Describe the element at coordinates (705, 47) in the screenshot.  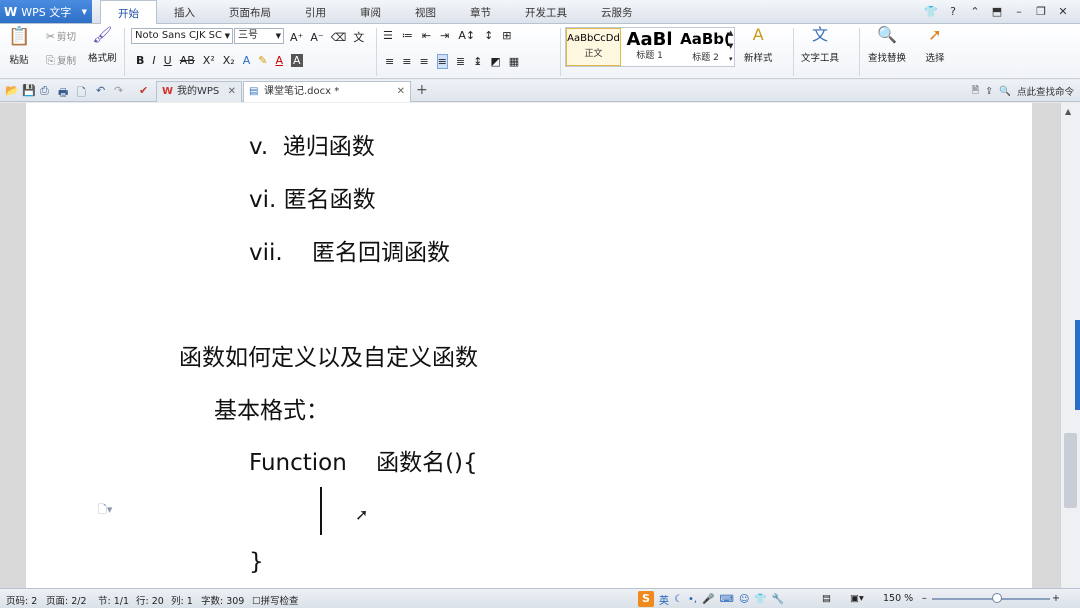
I see `style-heading-2: AaBb( 标题 2` at that location.